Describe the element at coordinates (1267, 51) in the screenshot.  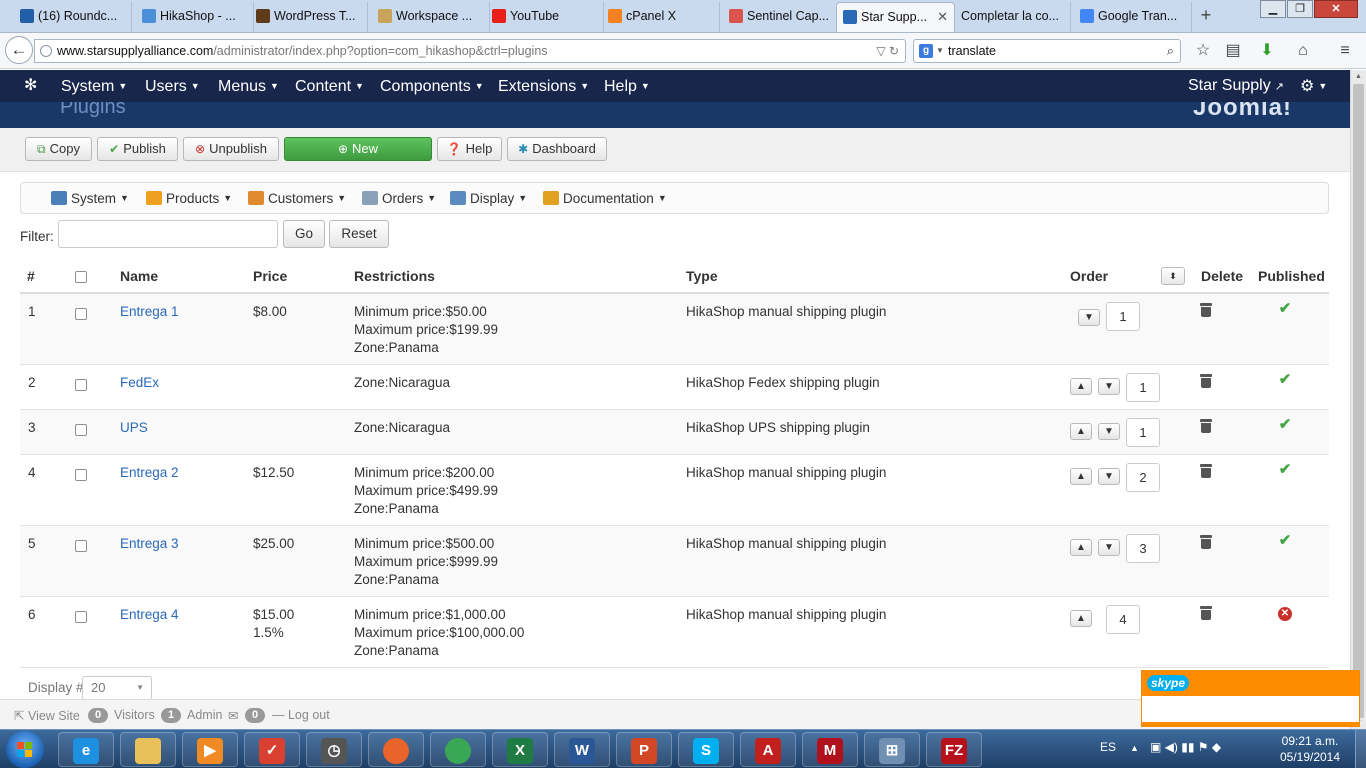
I see `downloads-icon: ⬇` at that location.